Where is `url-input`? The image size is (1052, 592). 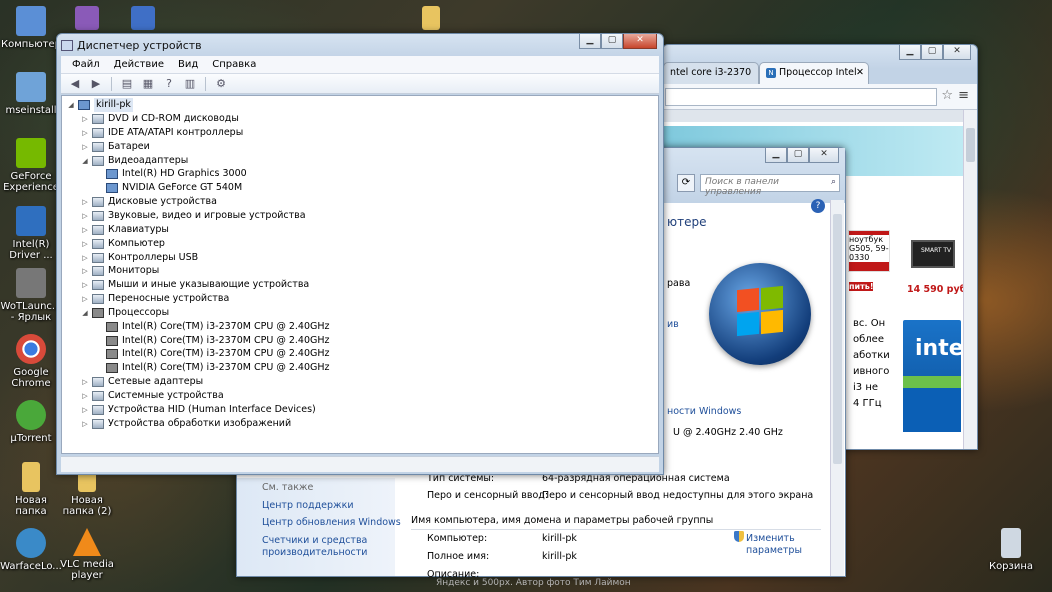
url-input is located at coordinates (801, 97).